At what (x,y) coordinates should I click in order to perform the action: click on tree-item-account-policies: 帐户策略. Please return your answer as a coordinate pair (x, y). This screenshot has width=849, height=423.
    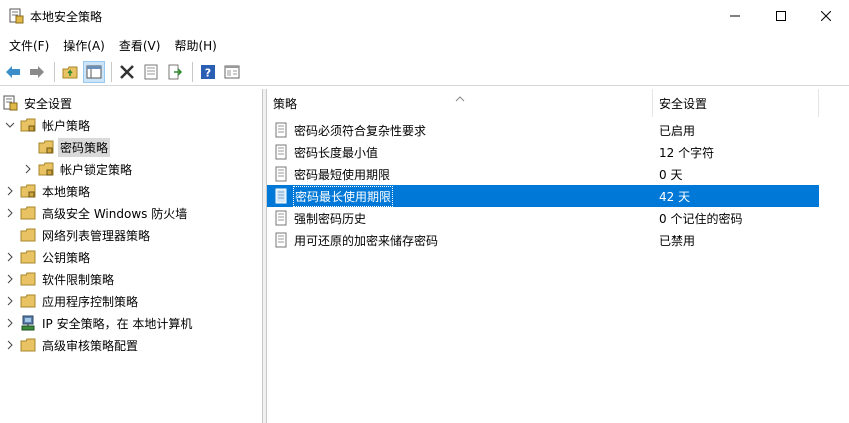
    Looking at the image, I should click on (48, 125).